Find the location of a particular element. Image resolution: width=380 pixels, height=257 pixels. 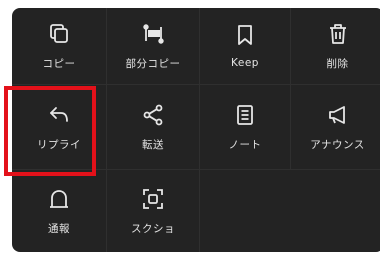

menu-item-label: 転送 is located at coordinates (153, 144).